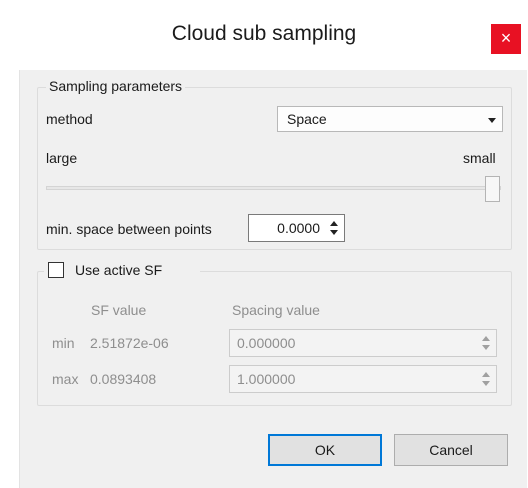  I want to click on max-row-label: max, so click(65, 379).